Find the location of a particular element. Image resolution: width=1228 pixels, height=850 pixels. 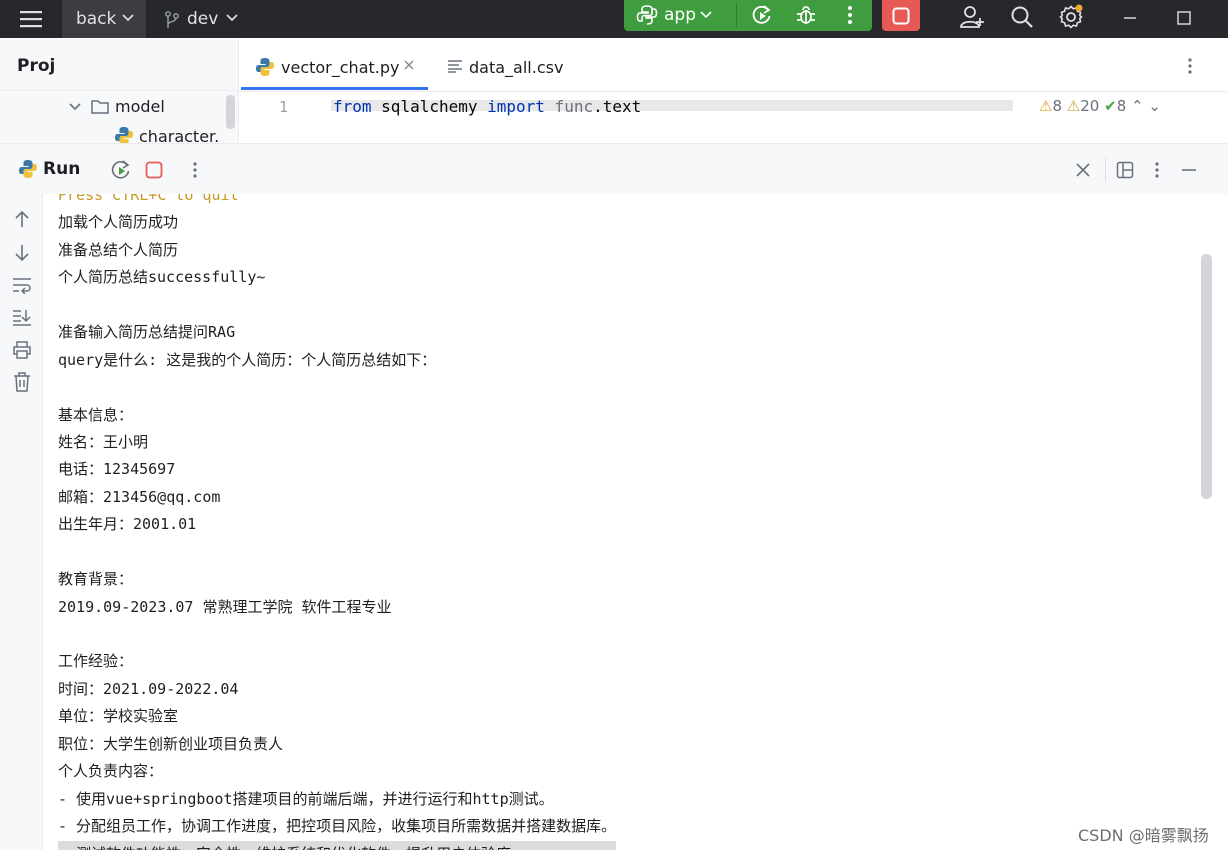

tree-item-label: model is located at coordinates (140, 106).